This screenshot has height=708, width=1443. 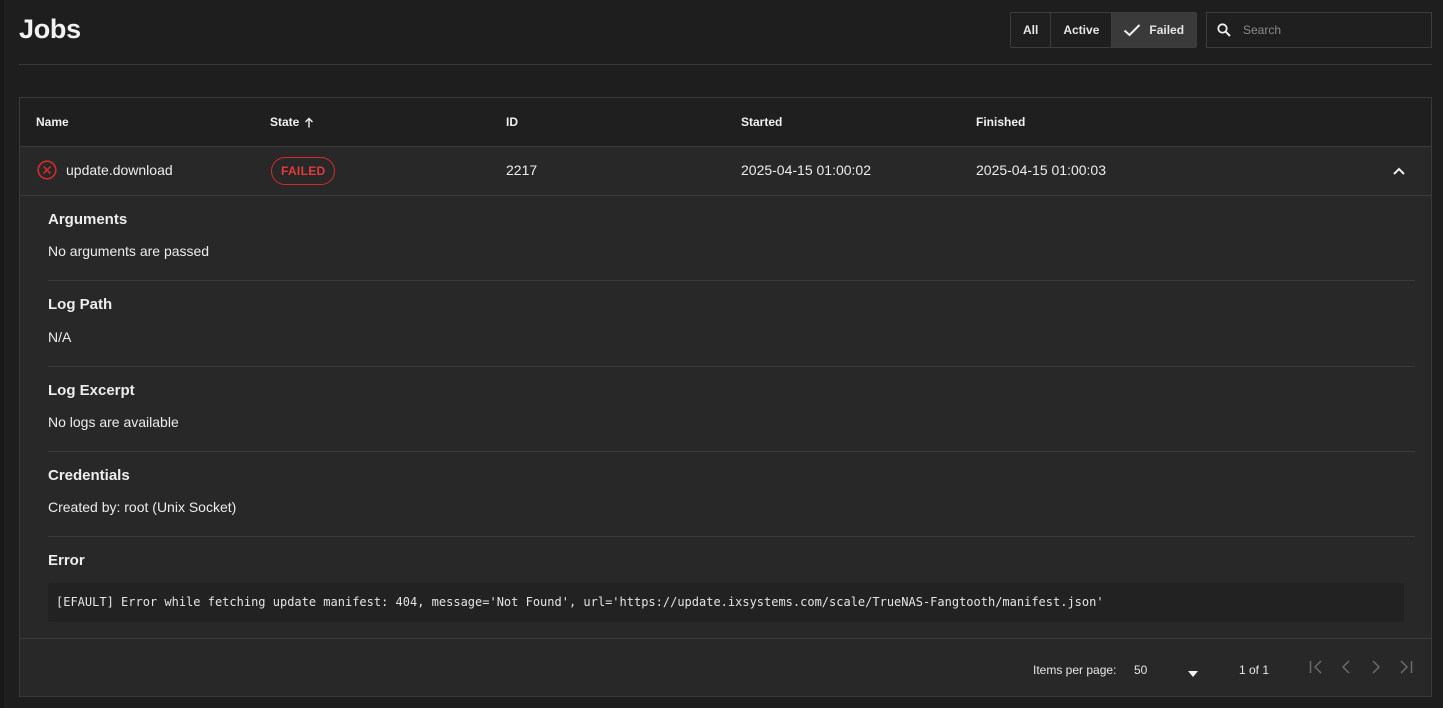 What do you see at coordinates (1406, 667) in the screenshot?
I see `last-page-icon` at bounding box center [1406, 667].